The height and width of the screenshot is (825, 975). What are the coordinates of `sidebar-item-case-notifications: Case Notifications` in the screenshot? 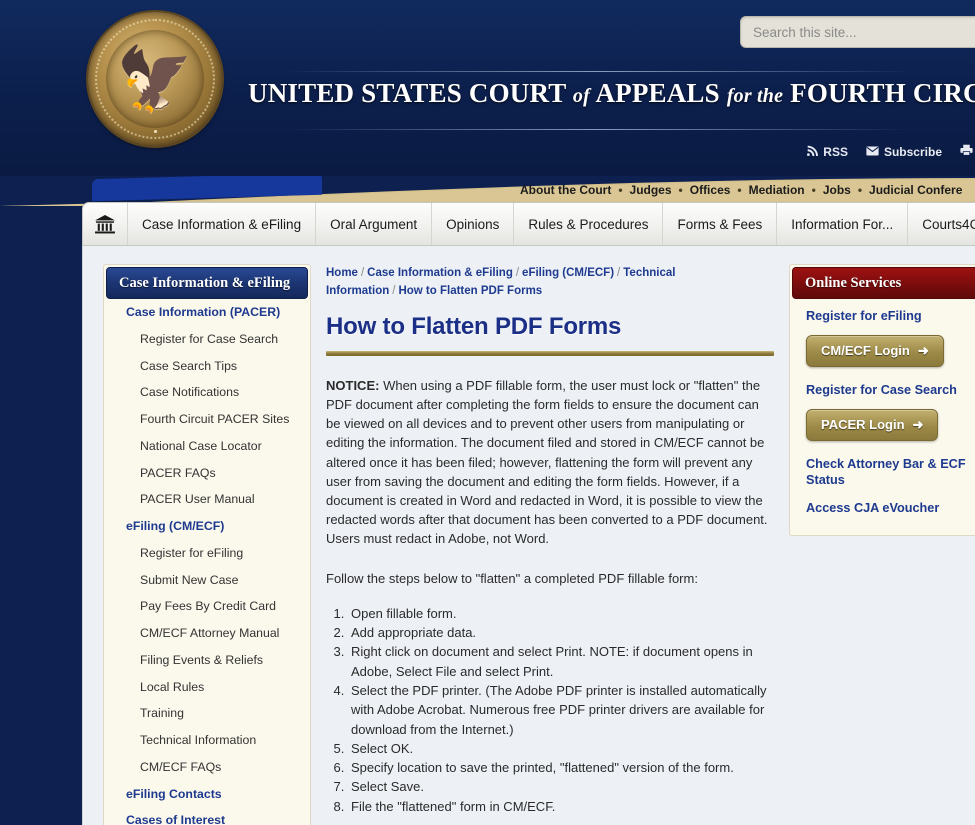 It's located at (207, 392).